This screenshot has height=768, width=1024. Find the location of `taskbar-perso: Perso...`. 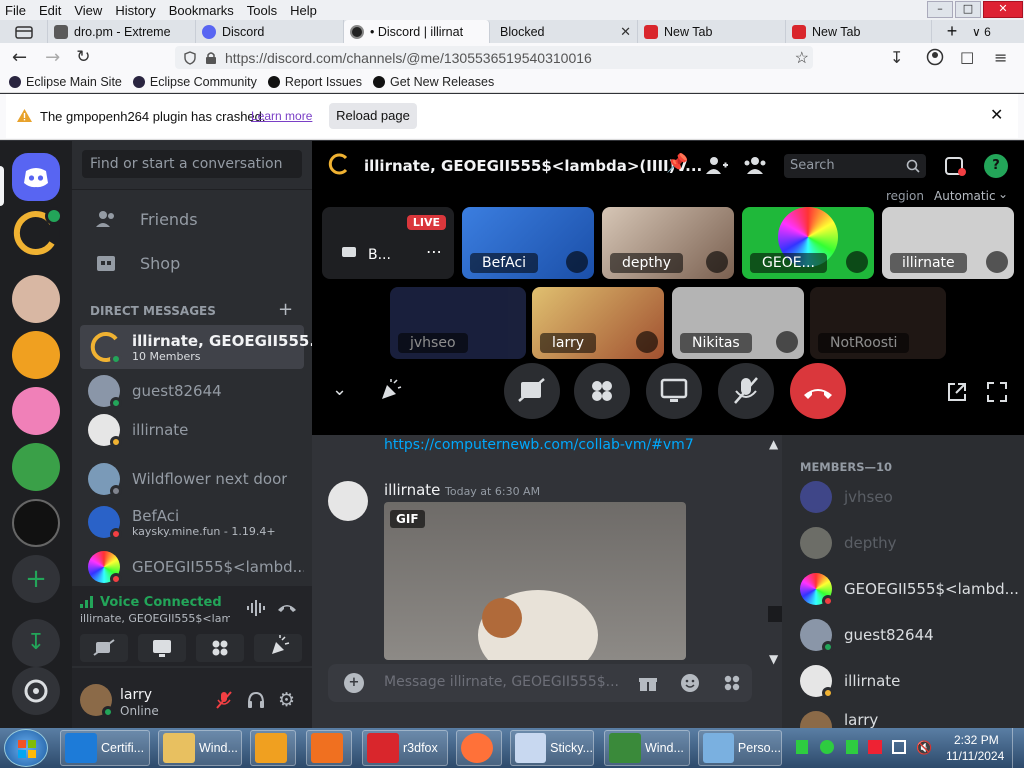

taskbar-perso: Perso... is located at coordinates (740, 748).